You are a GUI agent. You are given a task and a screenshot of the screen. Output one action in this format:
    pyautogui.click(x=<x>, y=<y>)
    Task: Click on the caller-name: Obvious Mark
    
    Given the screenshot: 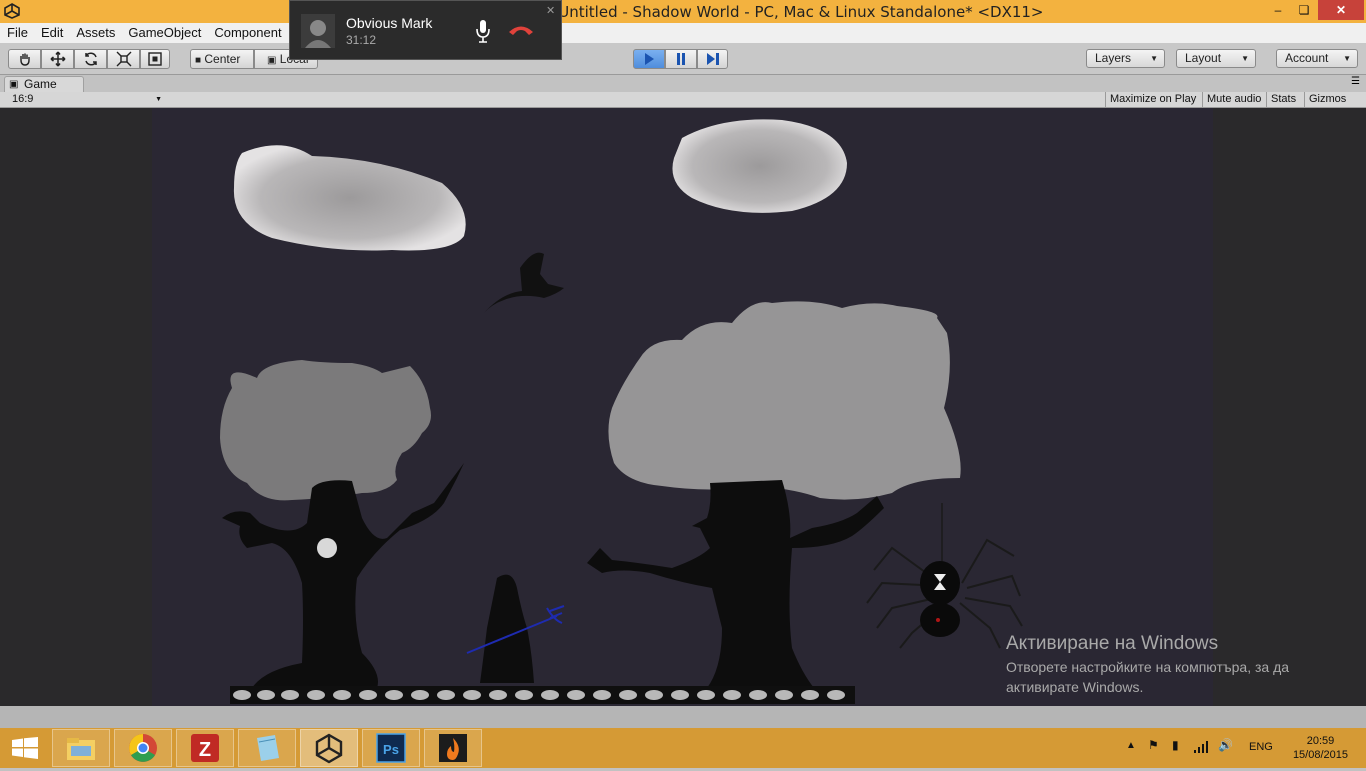 What is the action you would take?
    pyautogui.click(x=389, y=23)
    